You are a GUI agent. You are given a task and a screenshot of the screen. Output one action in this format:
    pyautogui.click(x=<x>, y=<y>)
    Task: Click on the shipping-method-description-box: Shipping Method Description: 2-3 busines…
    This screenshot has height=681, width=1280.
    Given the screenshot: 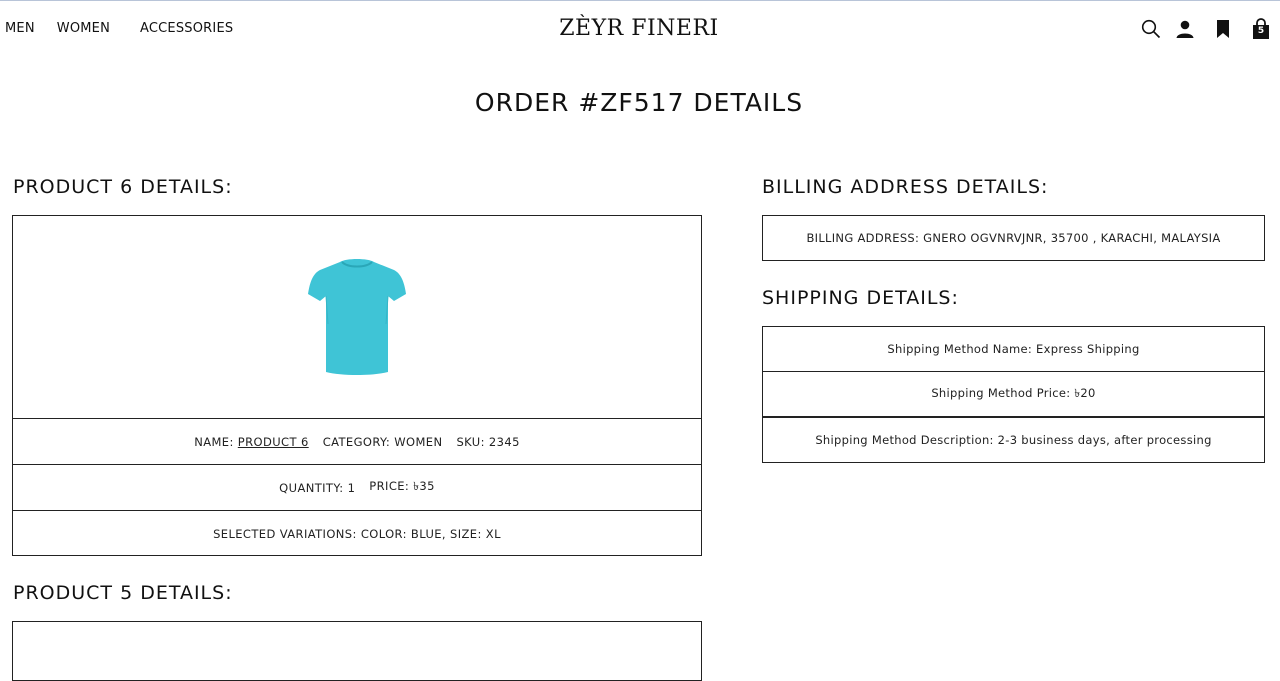 What is the action you would take?
    pyautogui.click(x=1013, y=440)
    